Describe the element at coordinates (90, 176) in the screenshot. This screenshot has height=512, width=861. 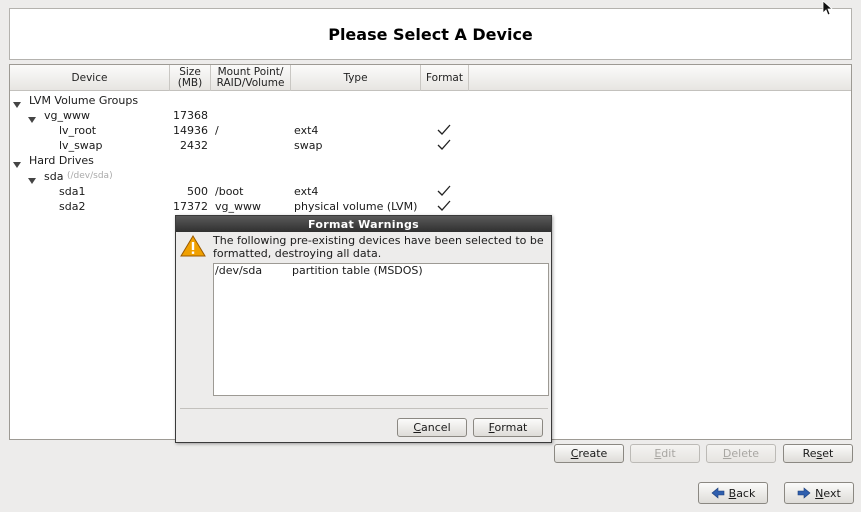
I see `device-path-hint: (/dev/sda)` at that location.